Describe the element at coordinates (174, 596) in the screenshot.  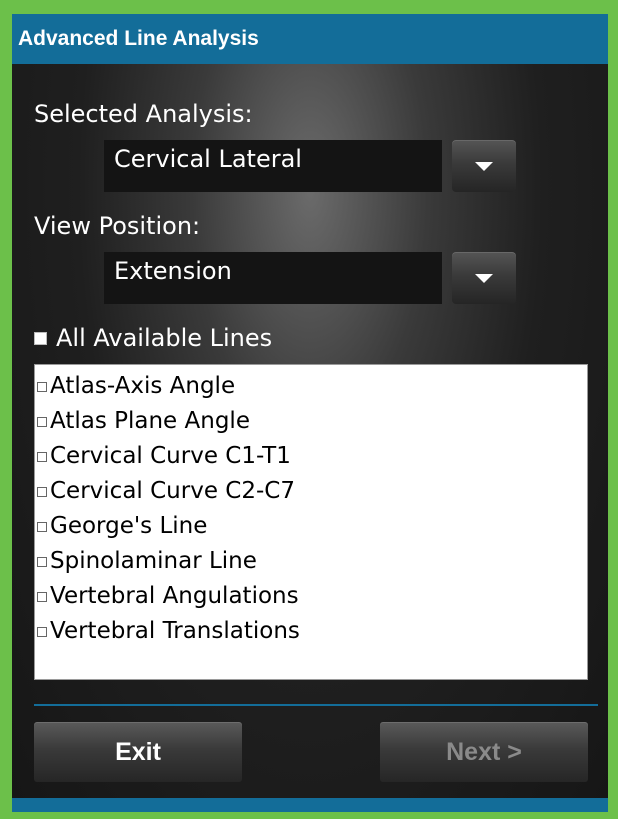
I see `list-item-label: Vertebral Angulations` at that location.